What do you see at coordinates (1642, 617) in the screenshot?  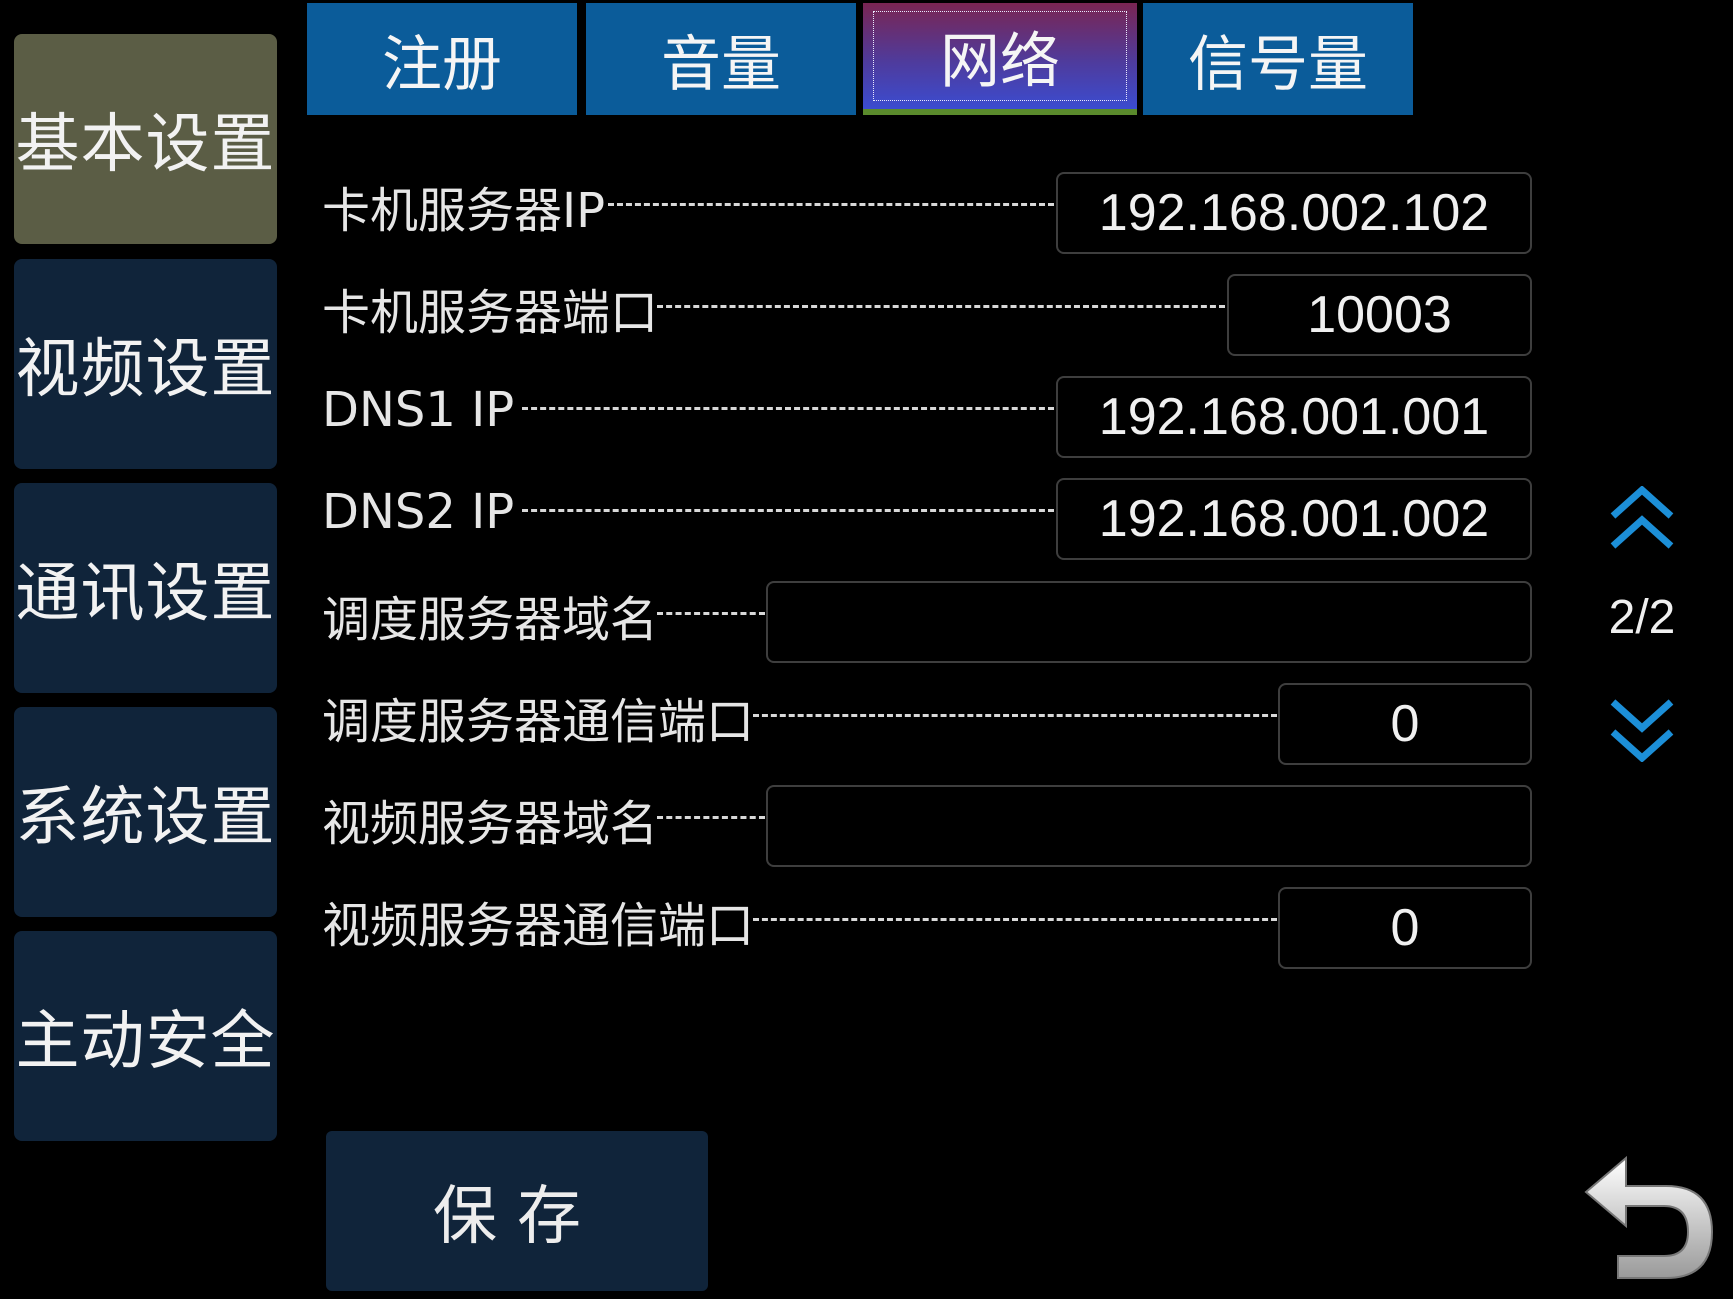 I see `page-indicator: 2/2` at bounding box center [1642, 617].